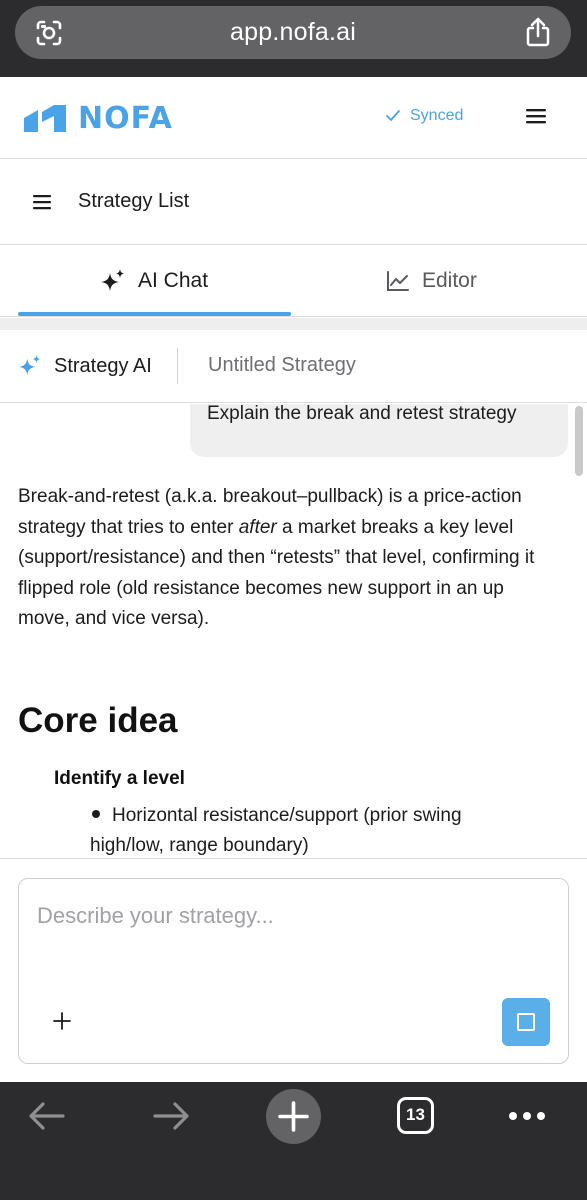  Describe the element at coordinates (96, 814) in the screenshot. I see `bullet-marker` at that location.